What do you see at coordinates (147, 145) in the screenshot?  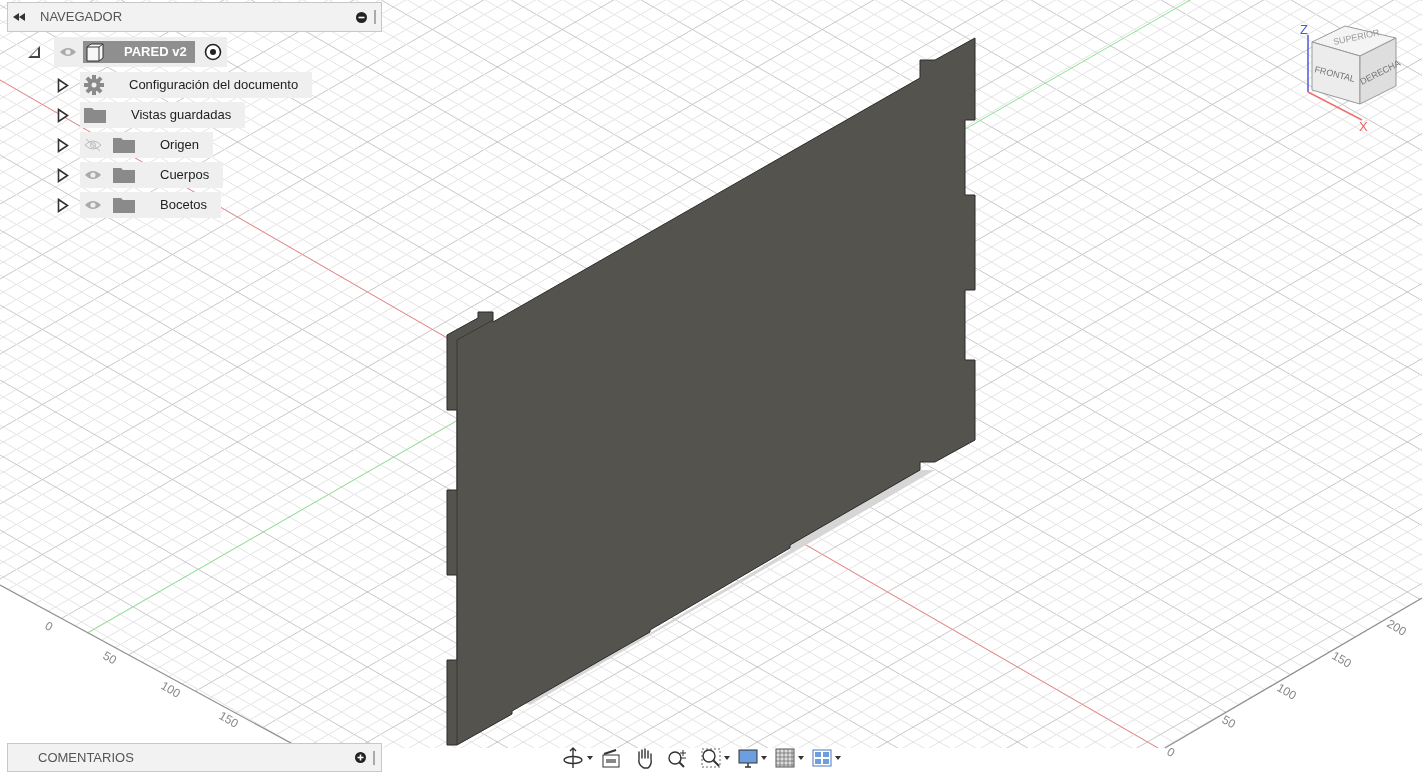 I see `tree-item: Origen` at bounding box center [147, 145].